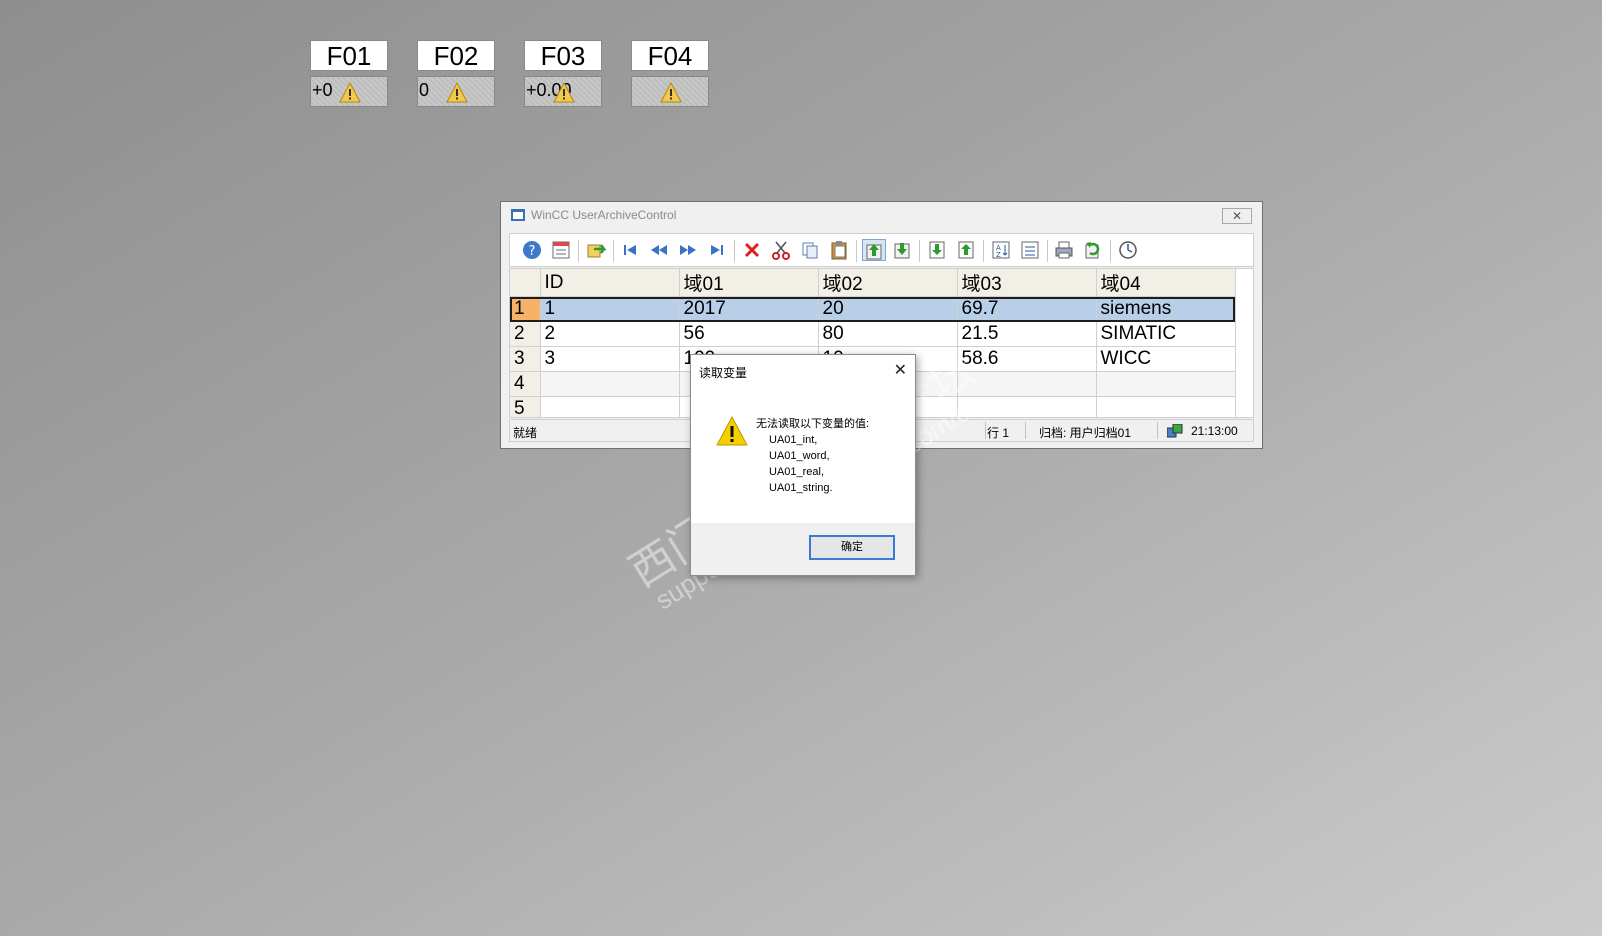 The image size is (1602, 936). Describe the element at coordinates (456, 55) in the screenshot. I see `field-label: F02` at that location.